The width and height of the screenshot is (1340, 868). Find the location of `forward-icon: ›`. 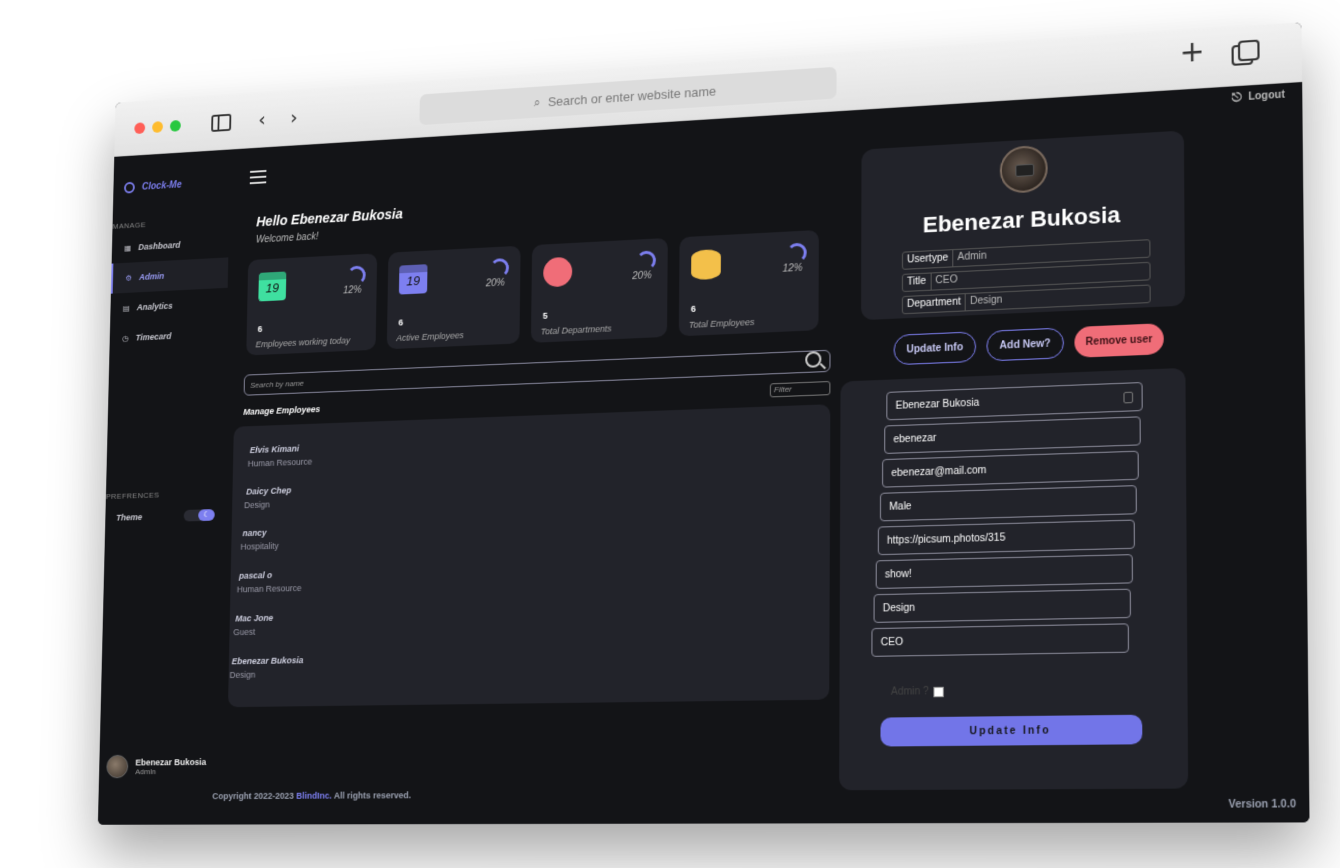

forward-icon: › is located at coordinates (294, 117).